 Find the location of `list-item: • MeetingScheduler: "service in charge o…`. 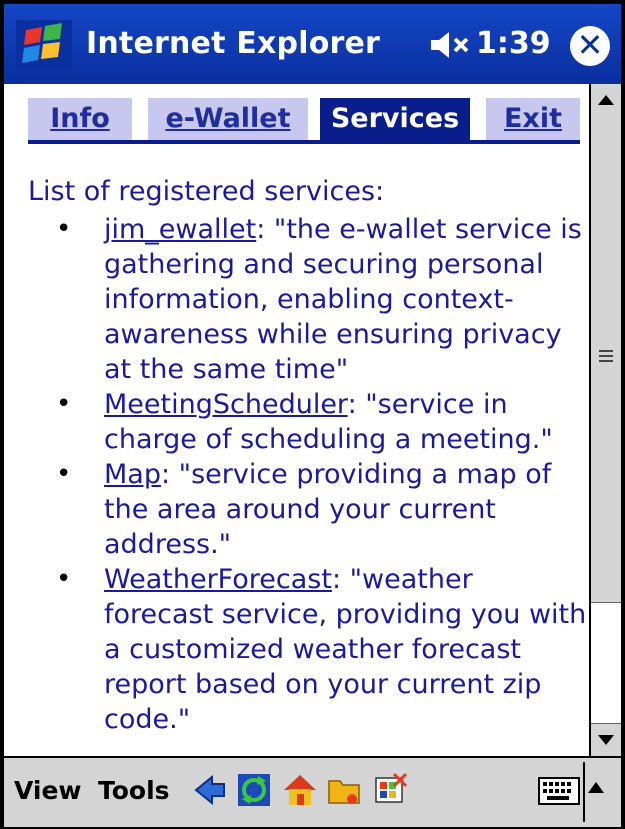

list-item: • MeetingScheduler: "service in charge o… is located at coordinates (308, 422).